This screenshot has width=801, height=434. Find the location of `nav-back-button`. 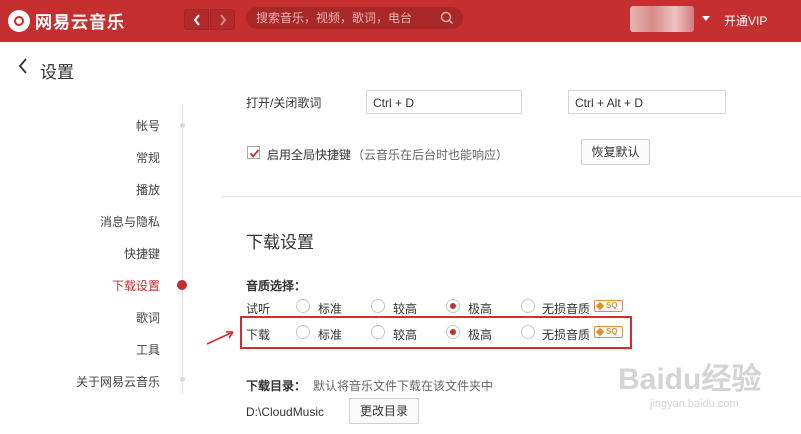

nav-back-button is located at coordinates (196, 19).